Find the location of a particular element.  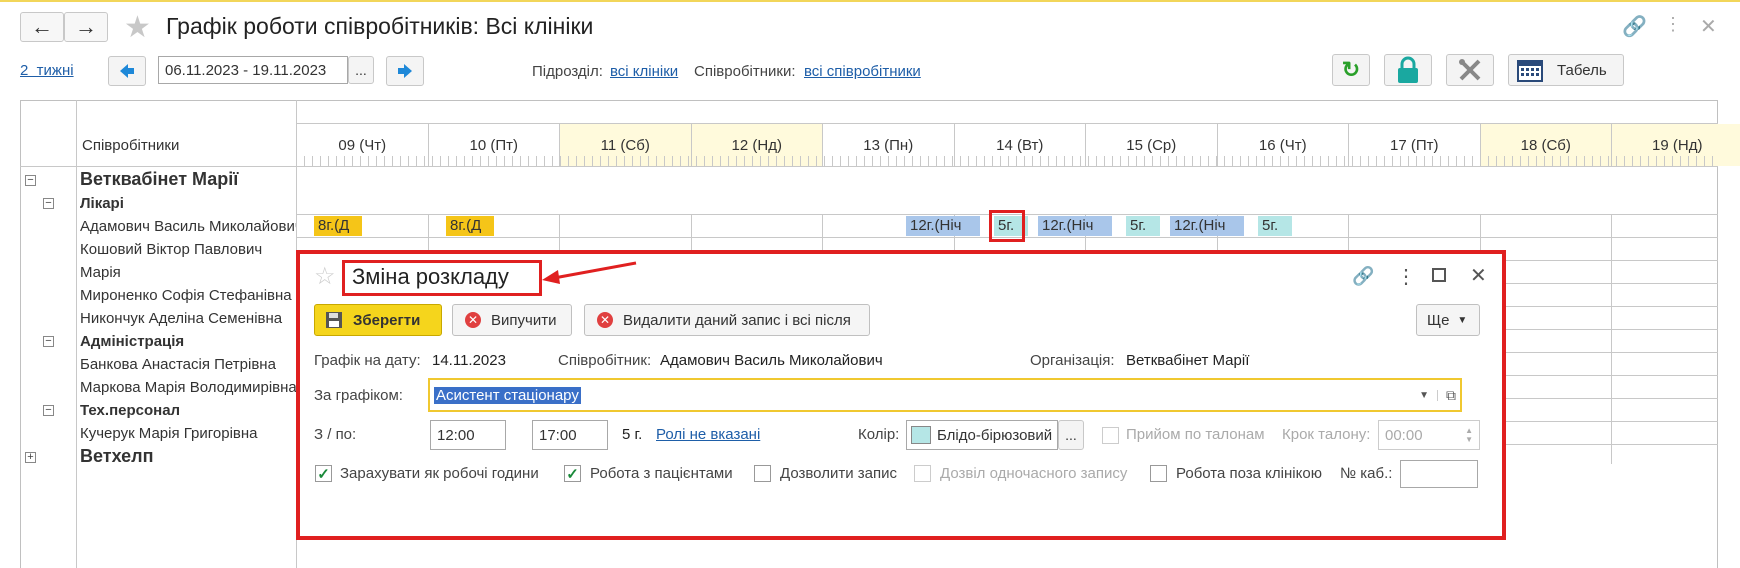

employees-label: Співробітники: is located at coordinates (745, 71).